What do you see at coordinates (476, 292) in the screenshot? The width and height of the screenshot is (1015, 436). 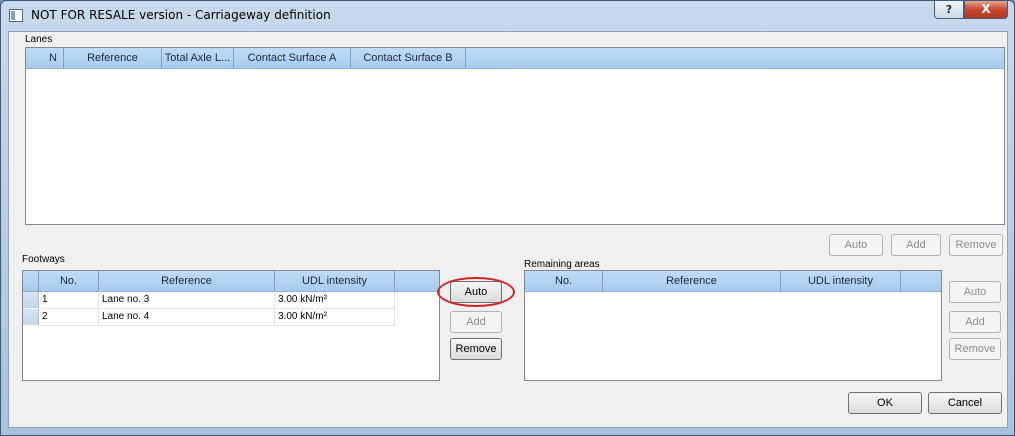 I see `highlight-circle` at bounding box center [476, 292].